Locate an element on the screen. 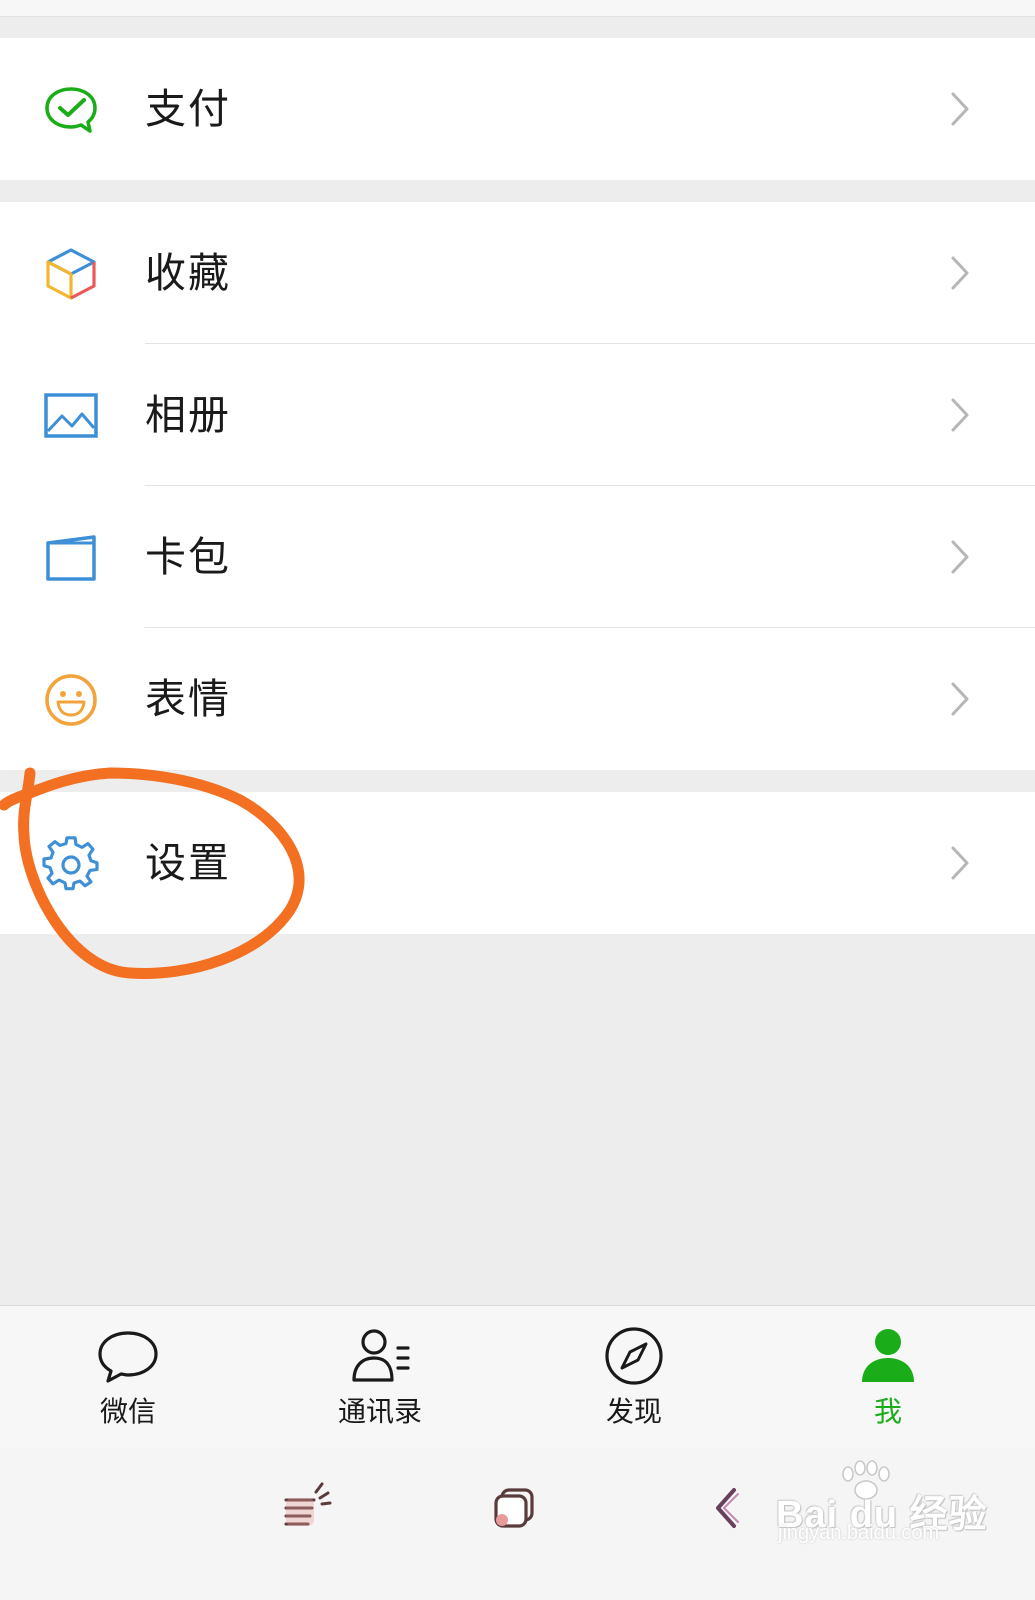 The width and height of the screenshot is (1035, 1600). tab-me: 我 is located at coordinates (888, 1377).